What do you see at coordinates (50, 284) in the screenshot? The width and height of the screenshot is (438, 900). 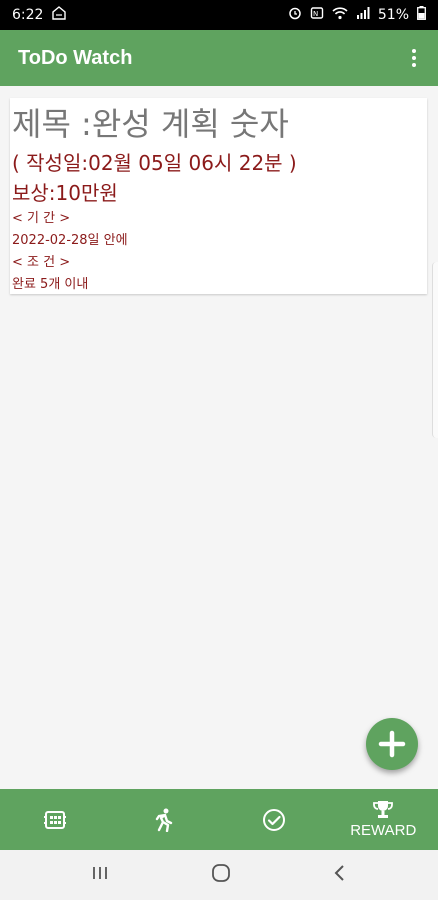 I see `condition-value: 완료 5개 이내` at bounding box center [50, 284].